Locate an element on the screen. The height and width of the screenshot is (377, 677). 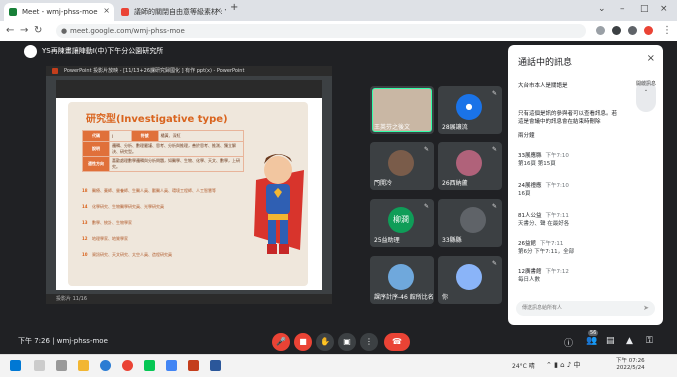
line-icon is located at coordinates (149, 365).